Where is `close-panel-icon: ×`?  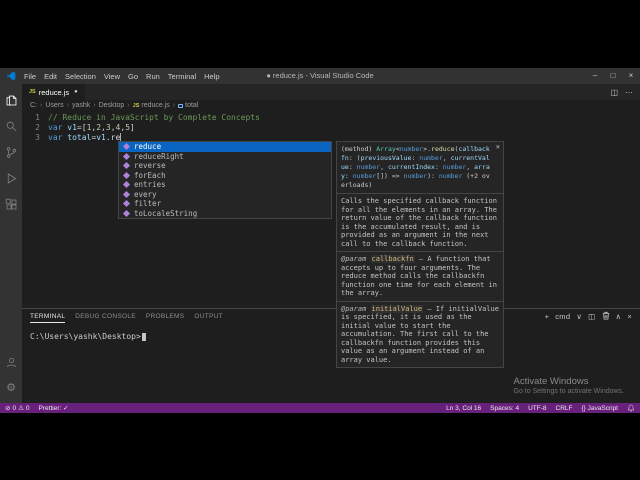
close-panel-icon: × is located at coordinates (629, 316).